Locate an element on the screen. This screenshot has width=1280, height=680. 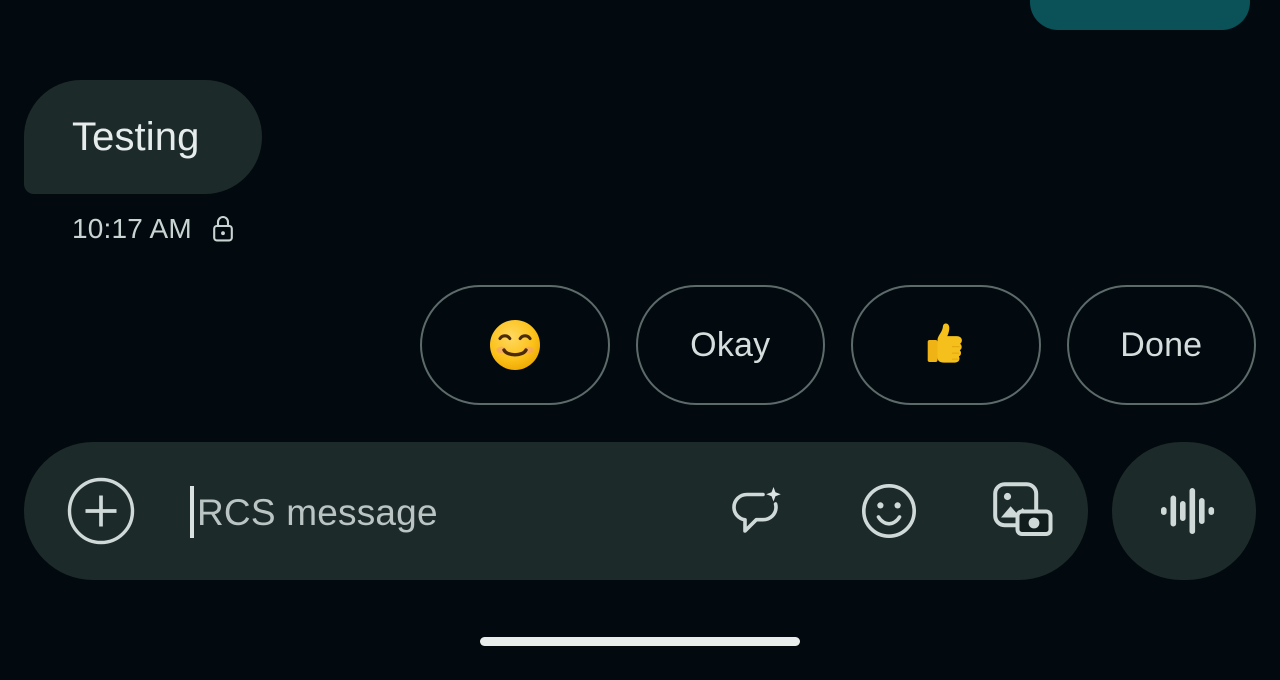
message-meta: 10:17 AM is located at coordinates (154, 229).